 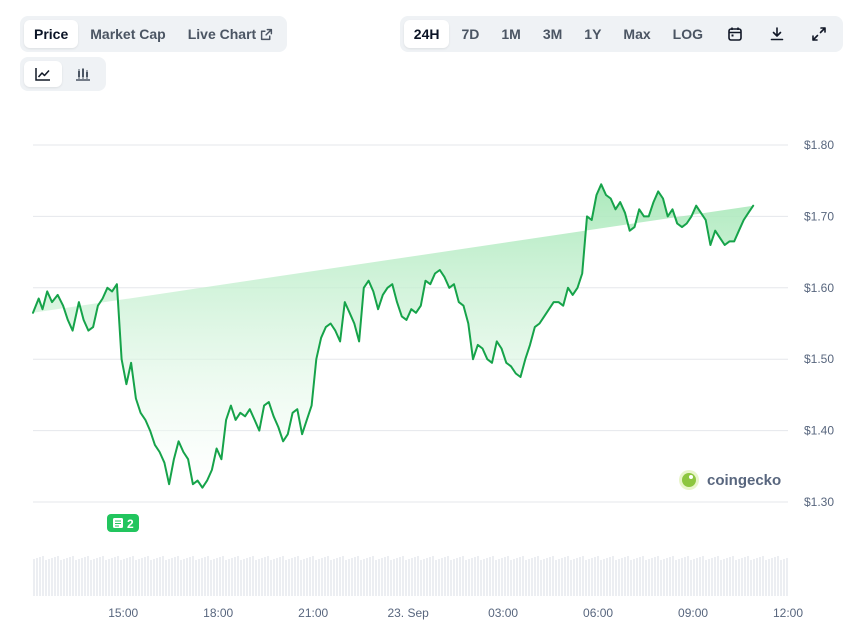 I want to click on y-tick-label: $1.40, so click(x=819, y=431).